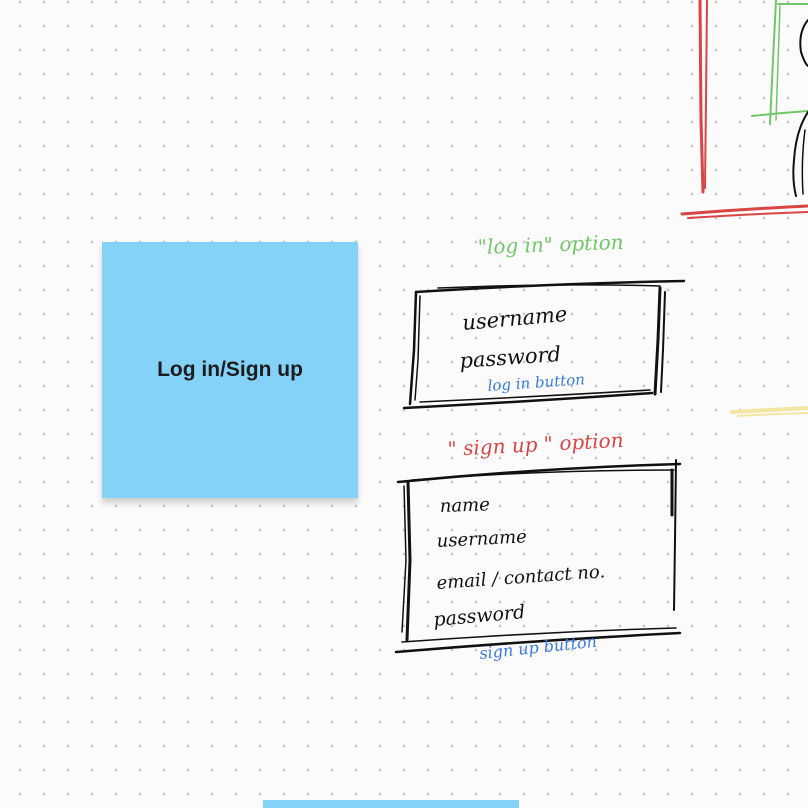 This screenshot has width=808, height=808. I want to click on wireframe-sketch-top-right, so click(744, 208).